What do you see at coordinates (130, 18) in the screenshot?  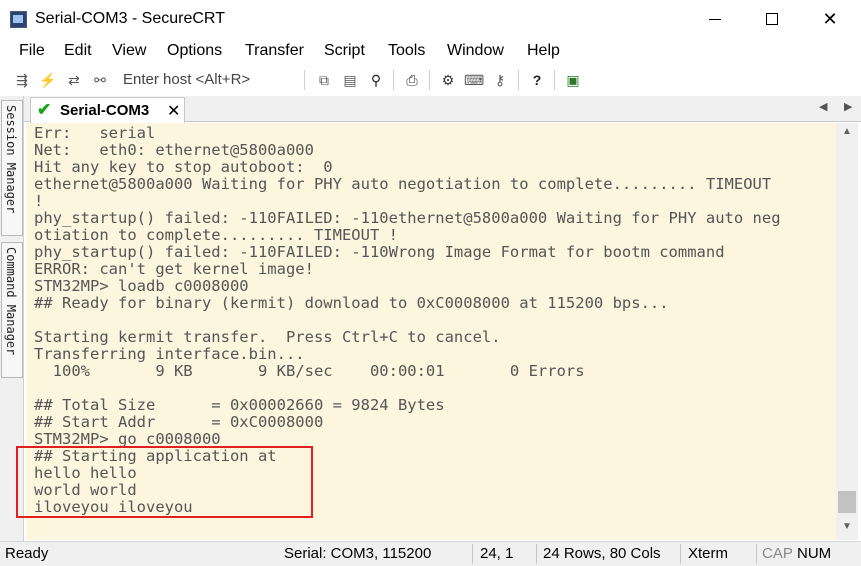 I see `window-title: Serial-COM3 - SecureCRT` at bounding box center [130, 18].